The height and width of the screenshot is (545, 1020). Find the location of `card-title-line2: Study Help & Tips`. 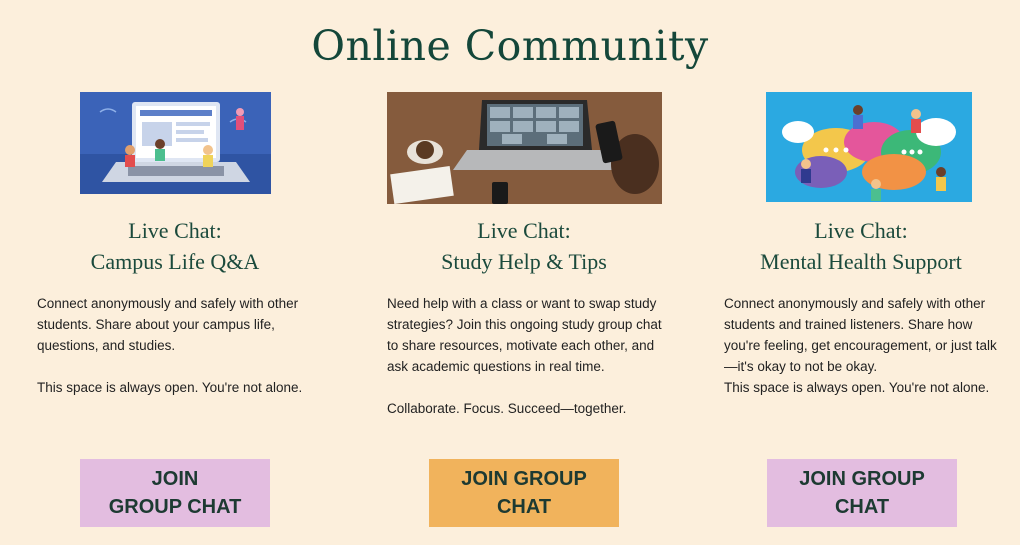

card-title-line2: Study Help & Tips is located at coordinates (524, 261).